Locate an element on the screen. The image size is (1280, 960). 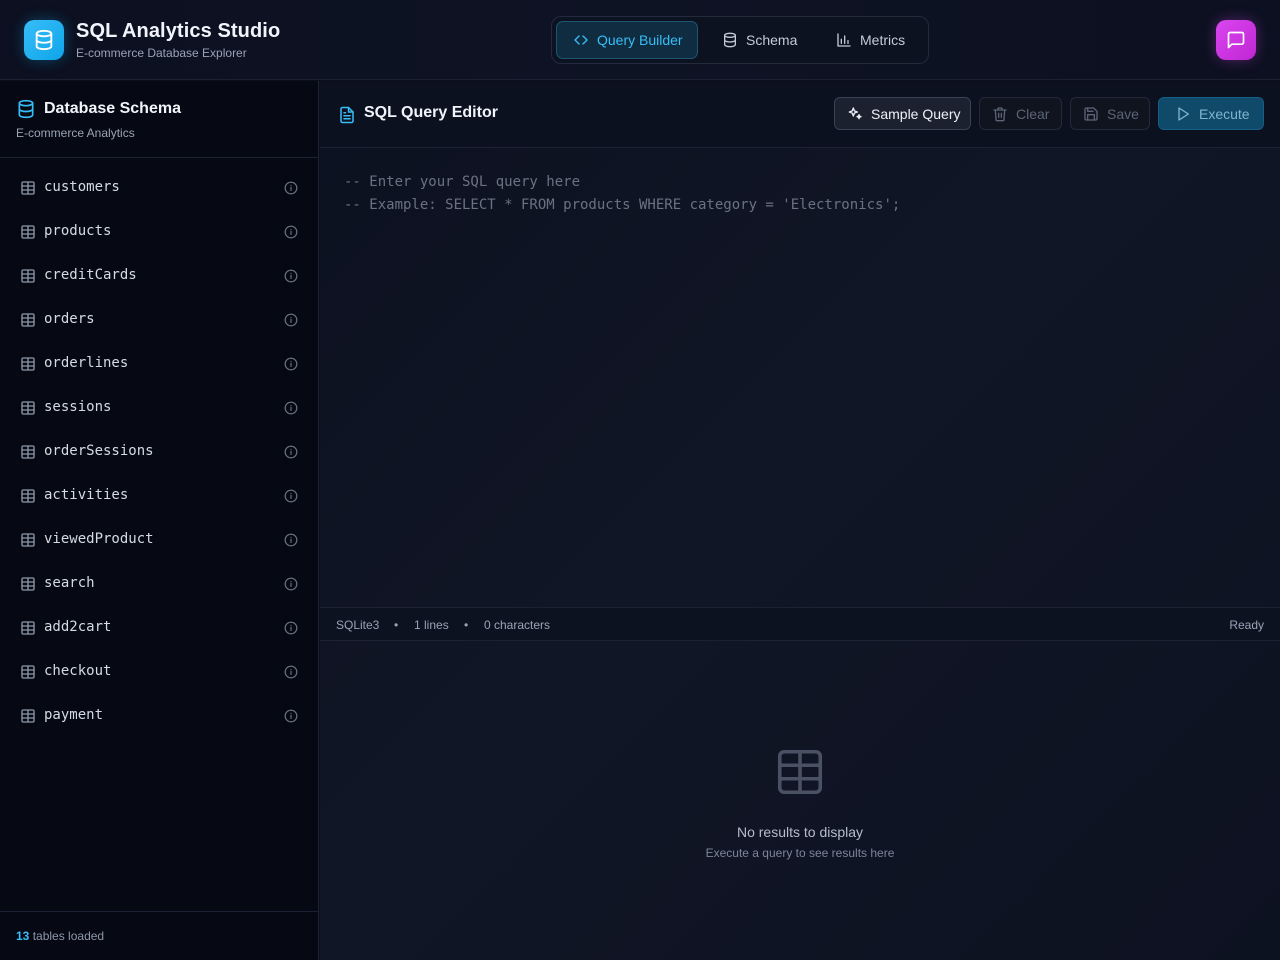
sidebar-table-item: orderlines is located at coordinates (159, 363).